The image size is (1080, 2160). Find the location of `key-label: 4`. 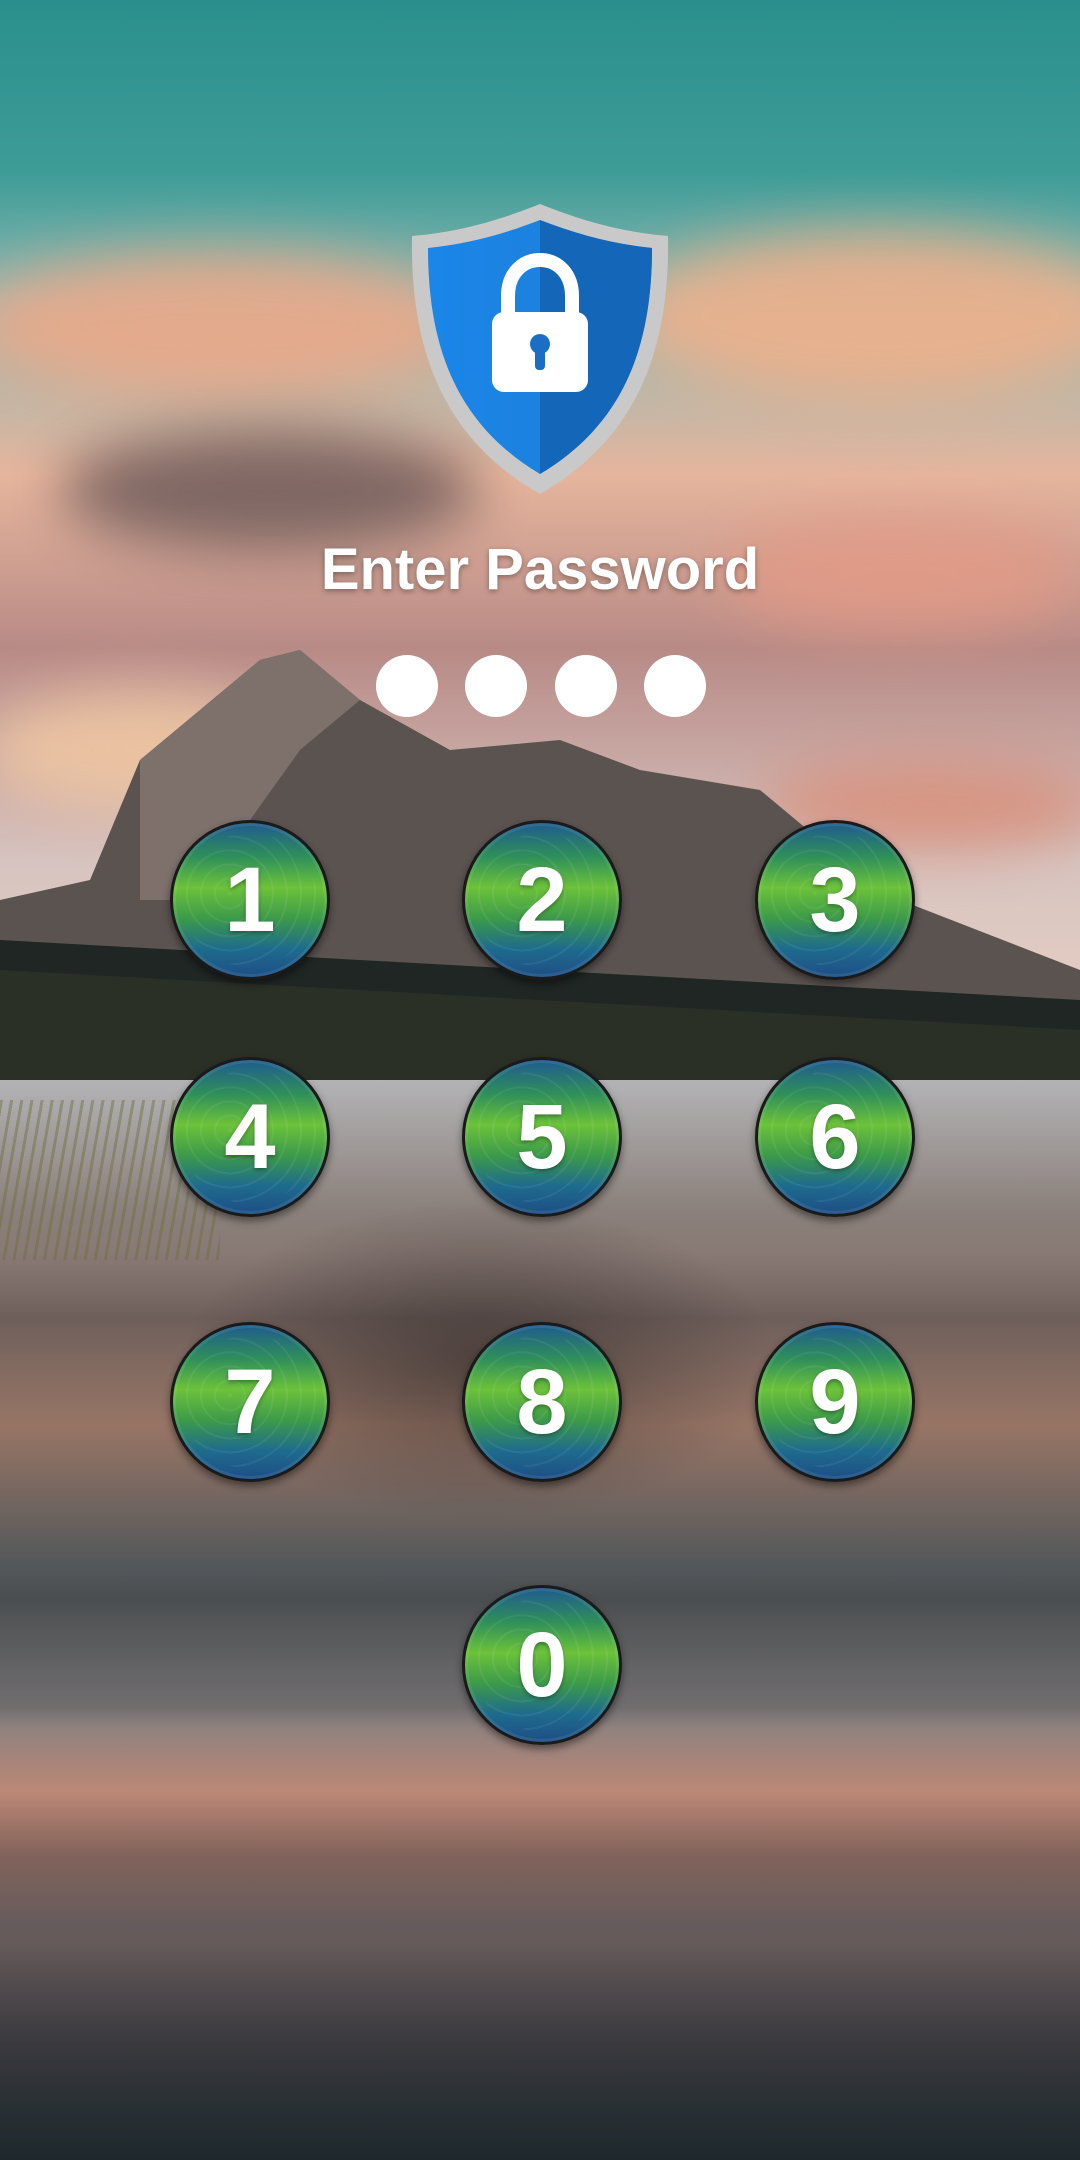

key-label: 4 is located at coordinates (250, 1137).